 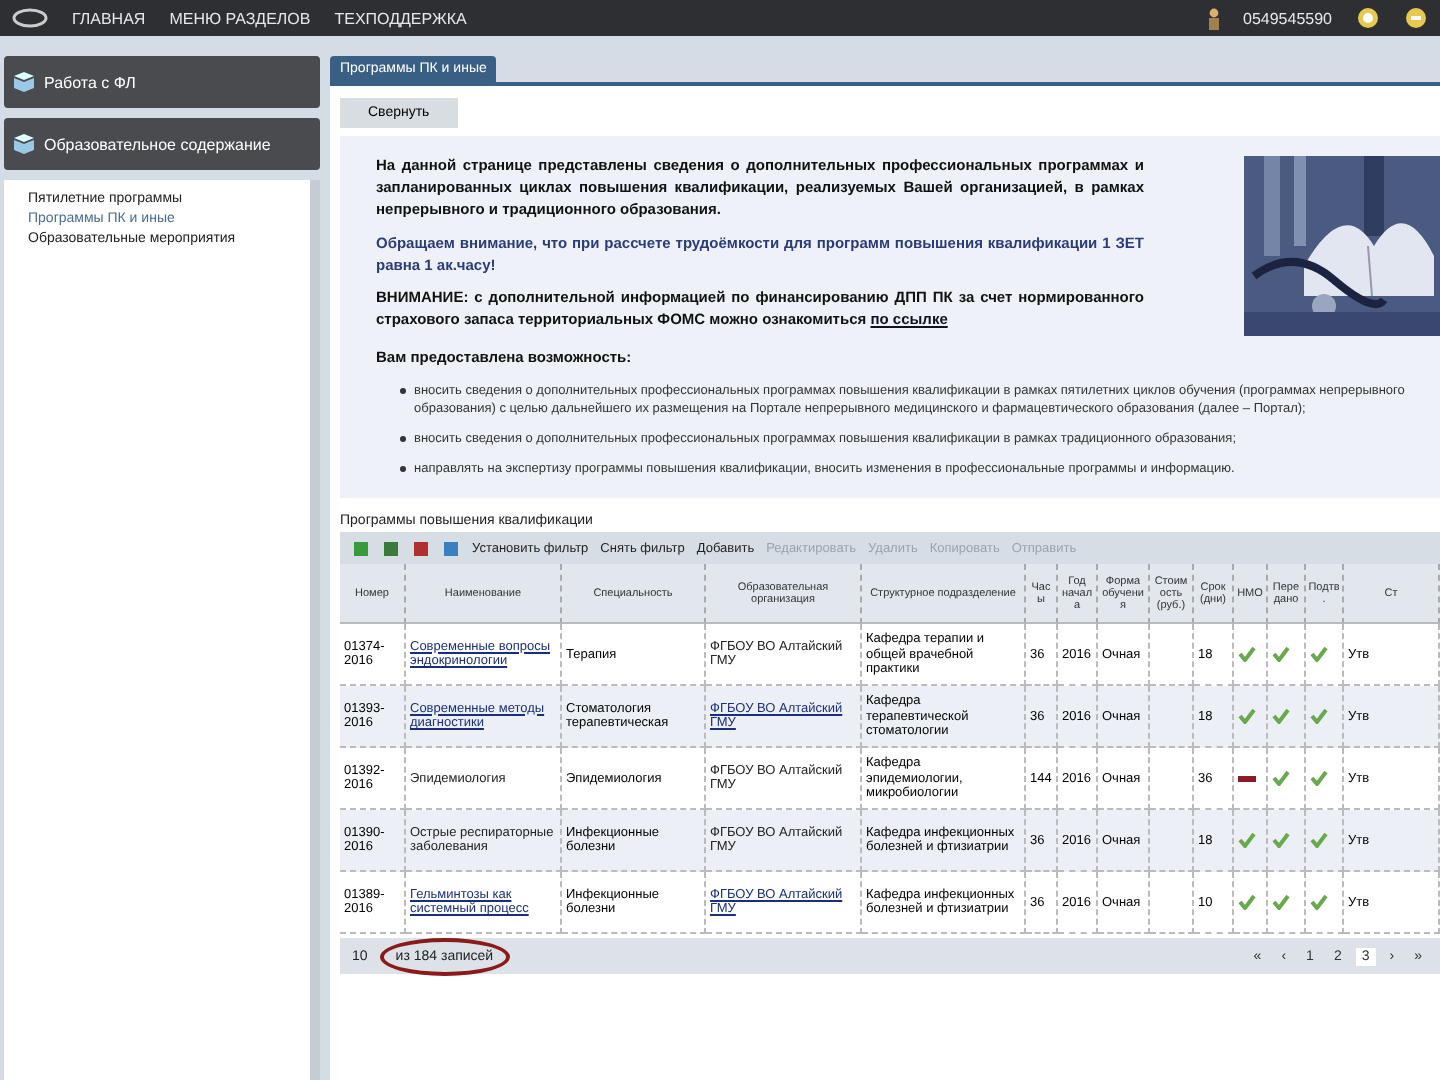 What do you see at coordinates (400, 18) in the screenshot?
I see `nav-link: ТЕХПОДДЕРЖКА` at bounding box center [400, 18].